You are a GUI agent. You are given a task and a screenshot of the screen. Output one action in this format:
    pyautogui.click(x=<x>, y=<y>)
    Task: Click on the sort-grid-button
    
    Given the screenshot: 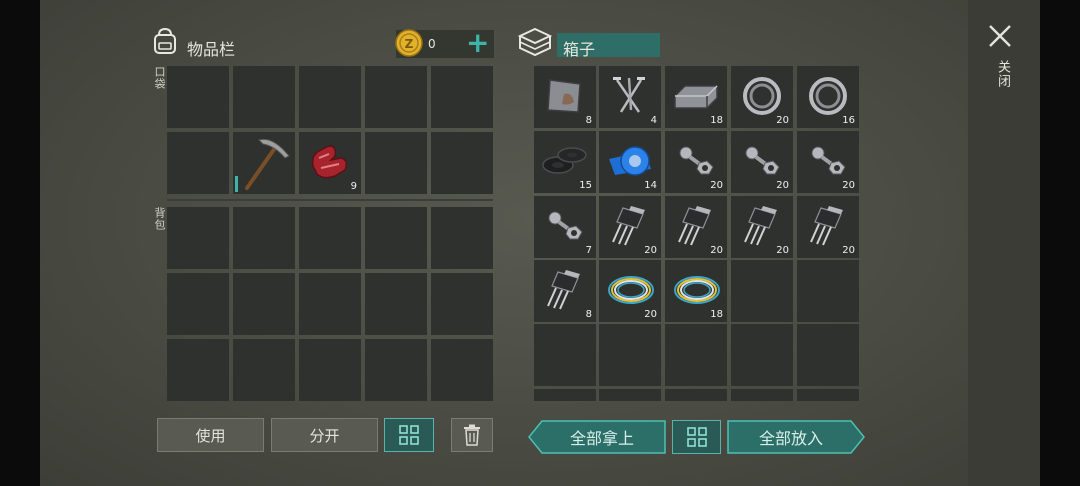 What is the action you would take?
    pyautogui.click(x=409, y=435)
    